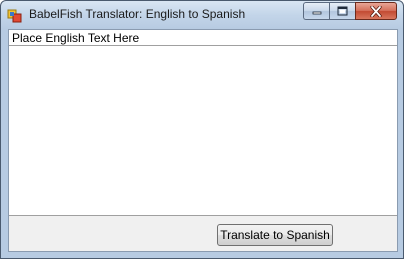 The image size is (406, 261). I want to click on title-bar: BabelFish Translator: English to Spanish, so click(202, 15).